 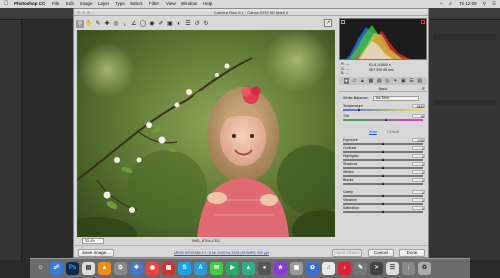 I want to click on contacts-icon: ●, so click(x=264, y=268).